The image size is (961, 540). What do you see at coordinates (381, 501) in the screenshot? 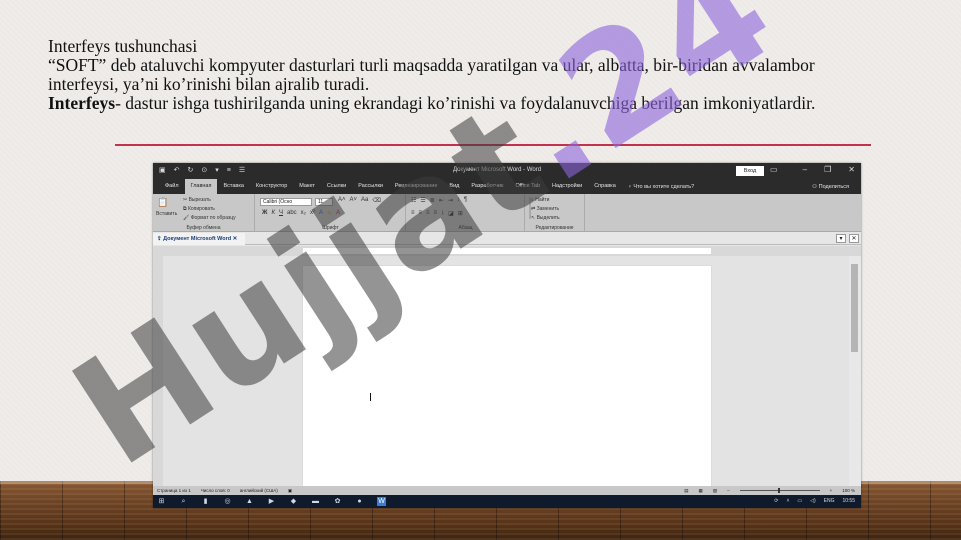
I see `word-taskbar-icon: W` at bounding box center [381, 501].